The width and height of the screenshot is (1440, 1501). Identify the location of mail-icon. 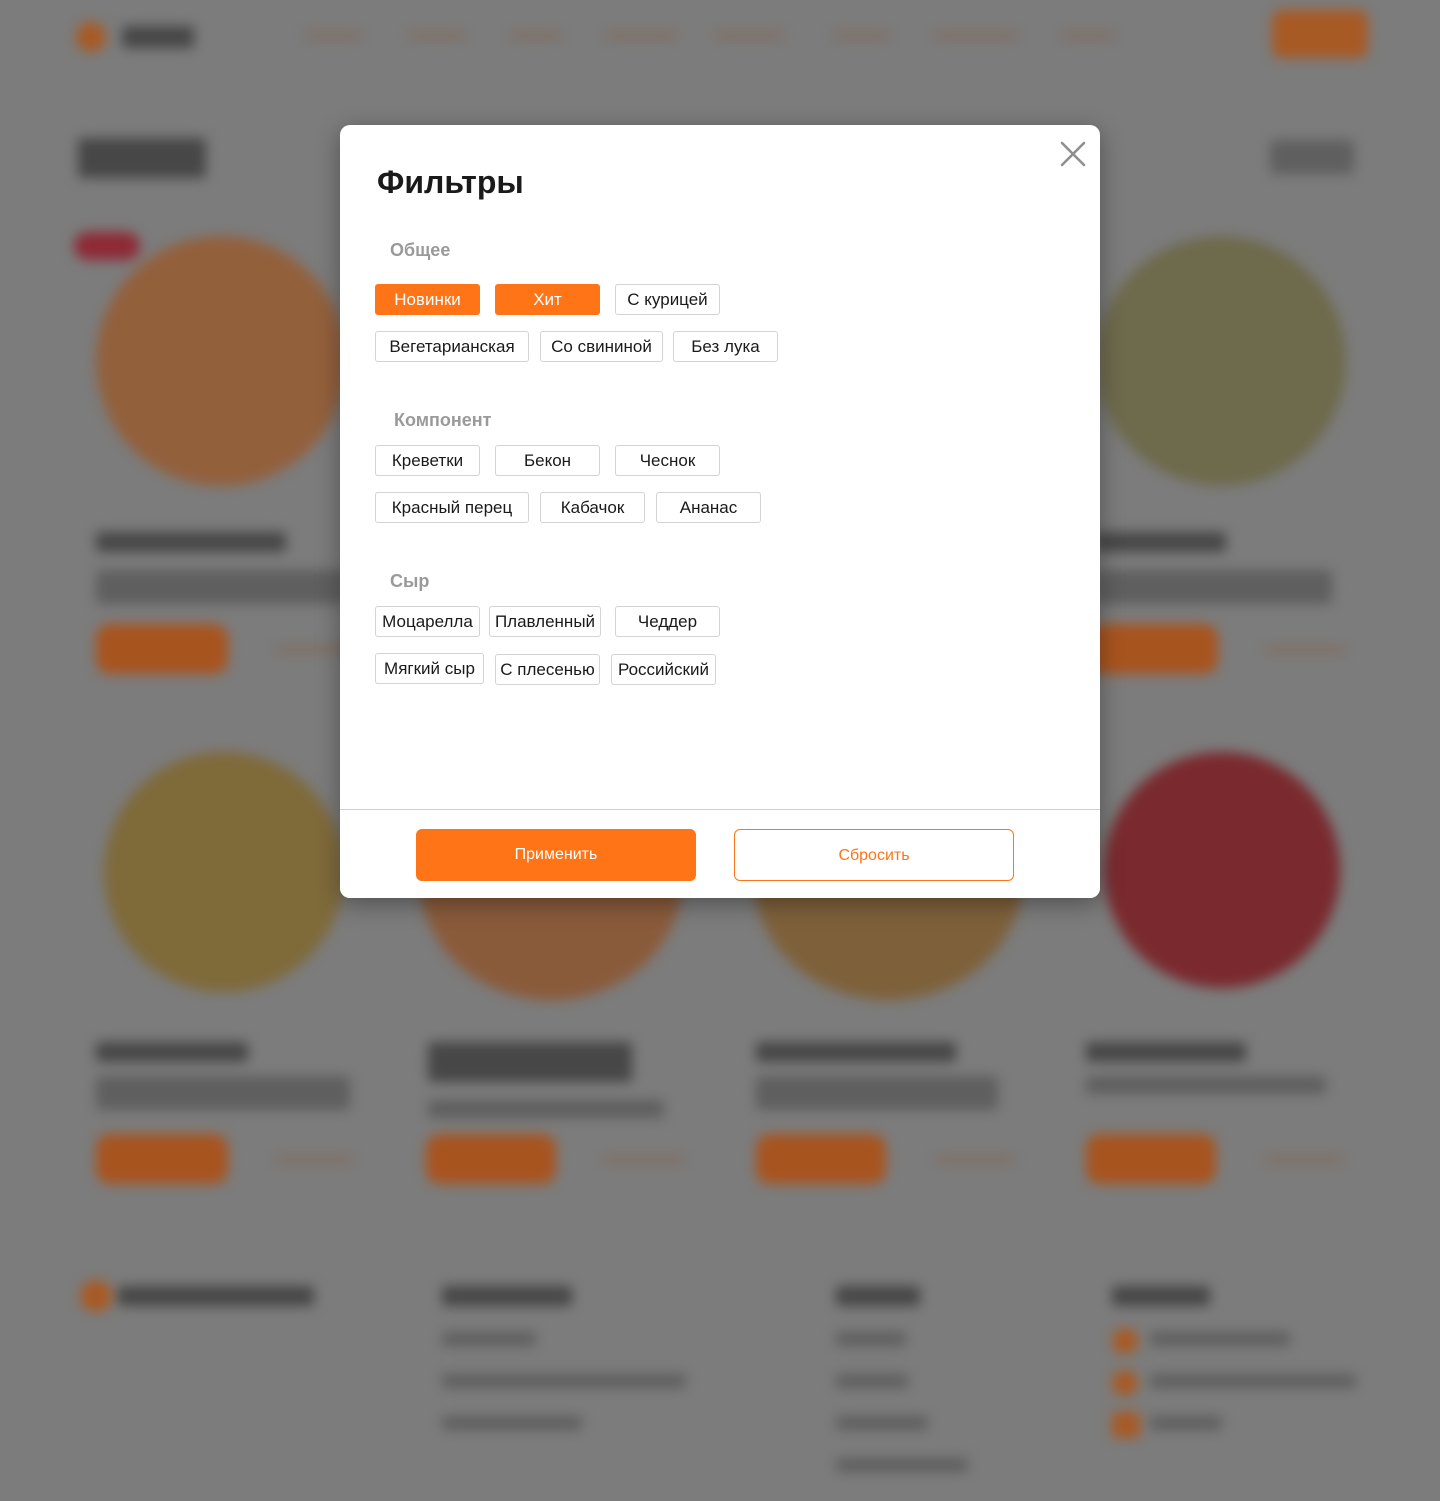
(1126, 1425).